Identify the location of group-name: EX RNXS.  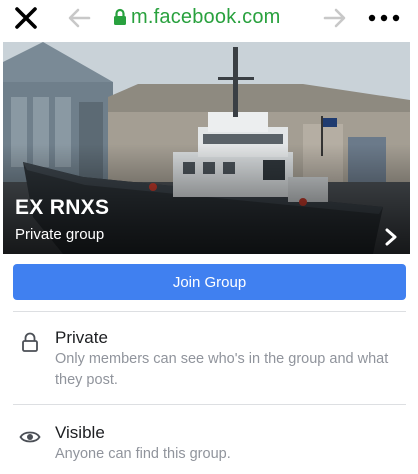
(62, 207).